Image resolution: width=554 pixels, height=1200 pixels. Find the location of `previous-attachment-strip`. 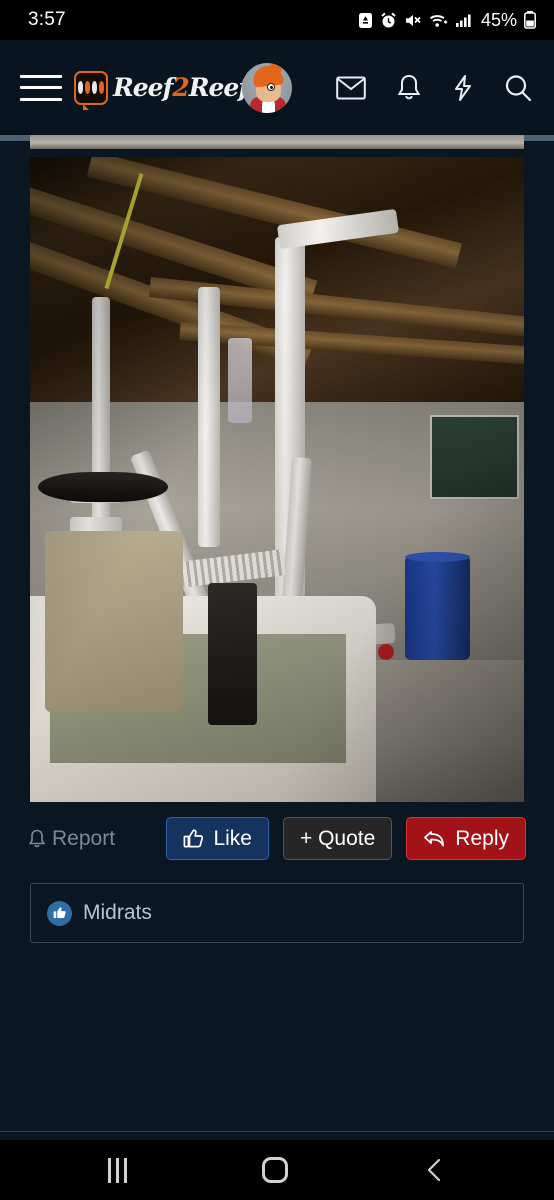

previous-attachment-strip is located at coordinates (277, 142).